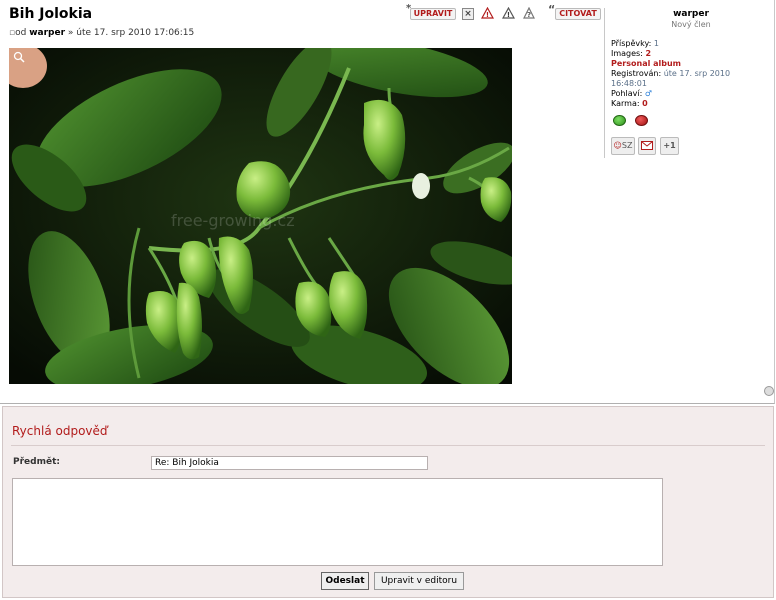  Describe the element at coordinates (627, 93) in the screenshot. I see `gender-label: Pohlaví:` at that location.